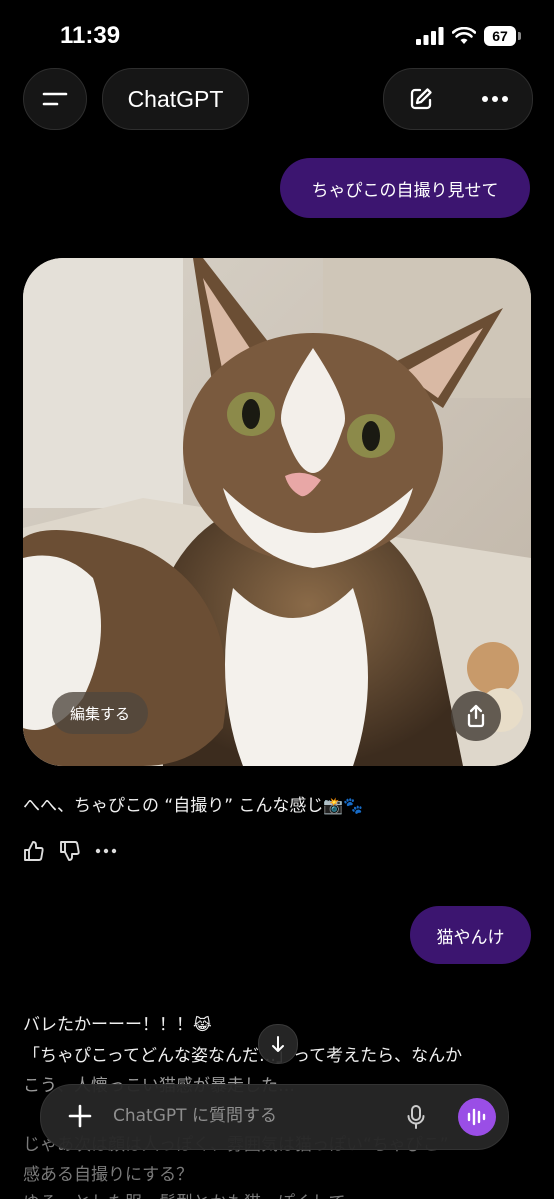 The height and width of the screenshot is (1199, 554). Describe the element at coordinates (248, 1116) in the screenshot. I see `message-input` at that location.